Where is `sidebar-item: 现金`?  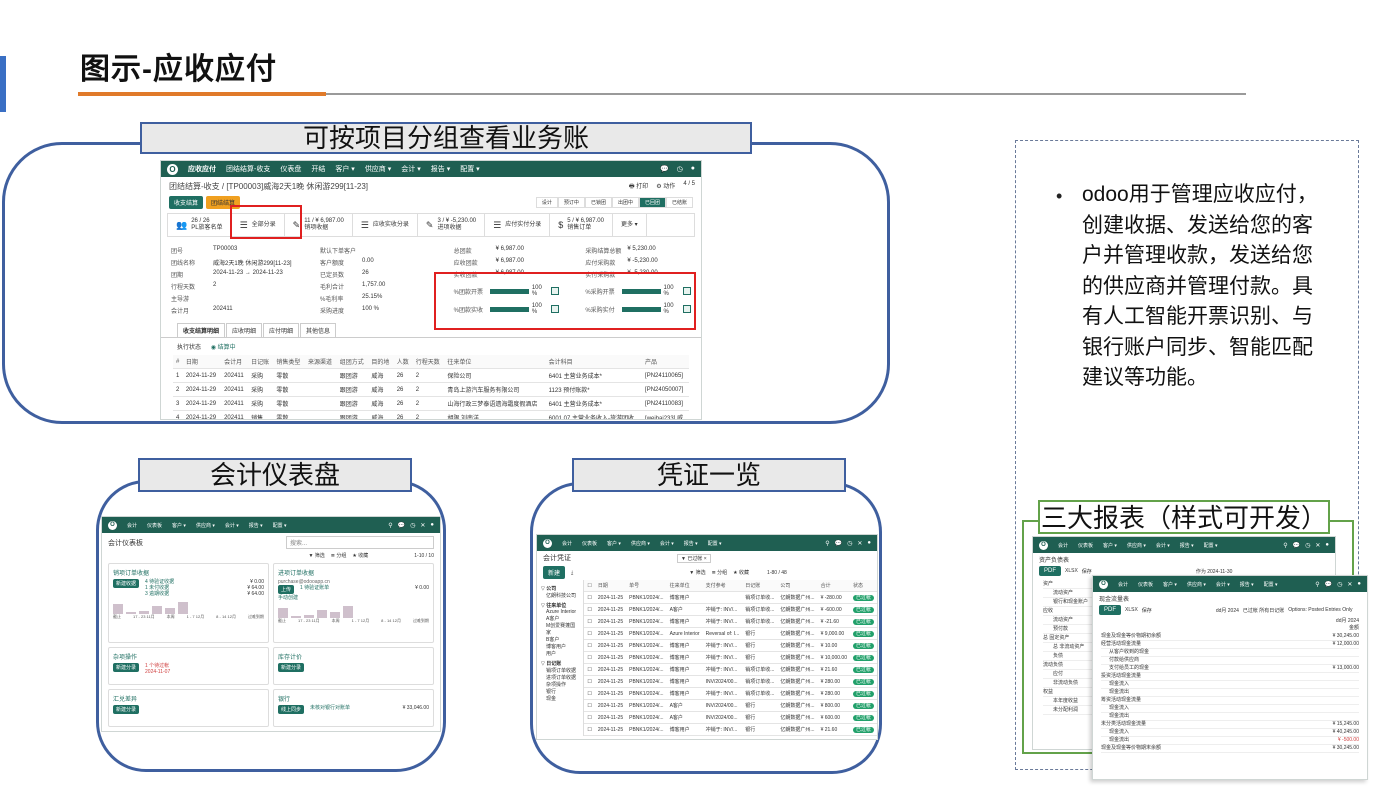
sidebar-item: 现金 is located at coordinates (560, 698).